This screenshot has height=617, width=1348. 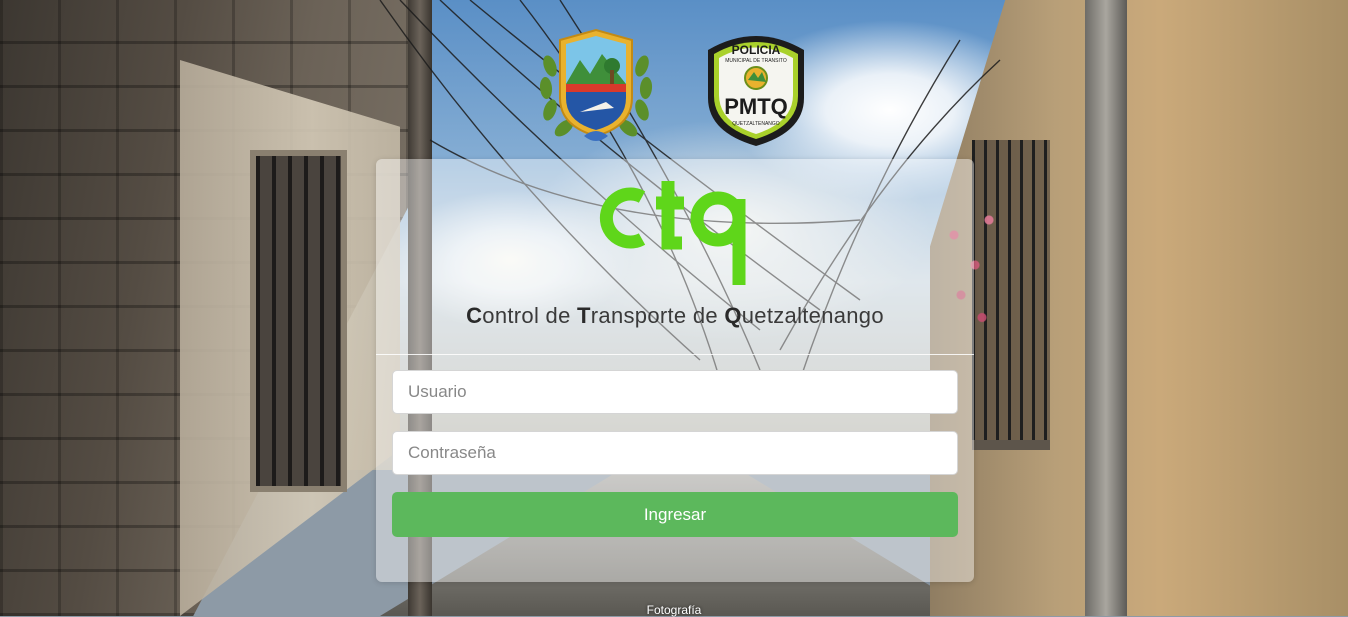 What do you see at coordinates (756, 124) in the screenshot?
I see `police-bottom-text: QUETZALTENANGO` at bounding box center [756, 124].